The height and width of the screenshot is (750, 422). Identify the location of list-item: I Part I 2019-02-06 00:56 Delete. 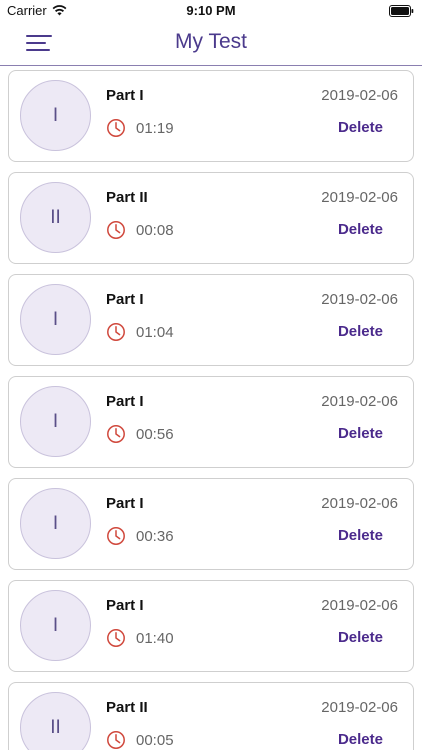
(211, 422).